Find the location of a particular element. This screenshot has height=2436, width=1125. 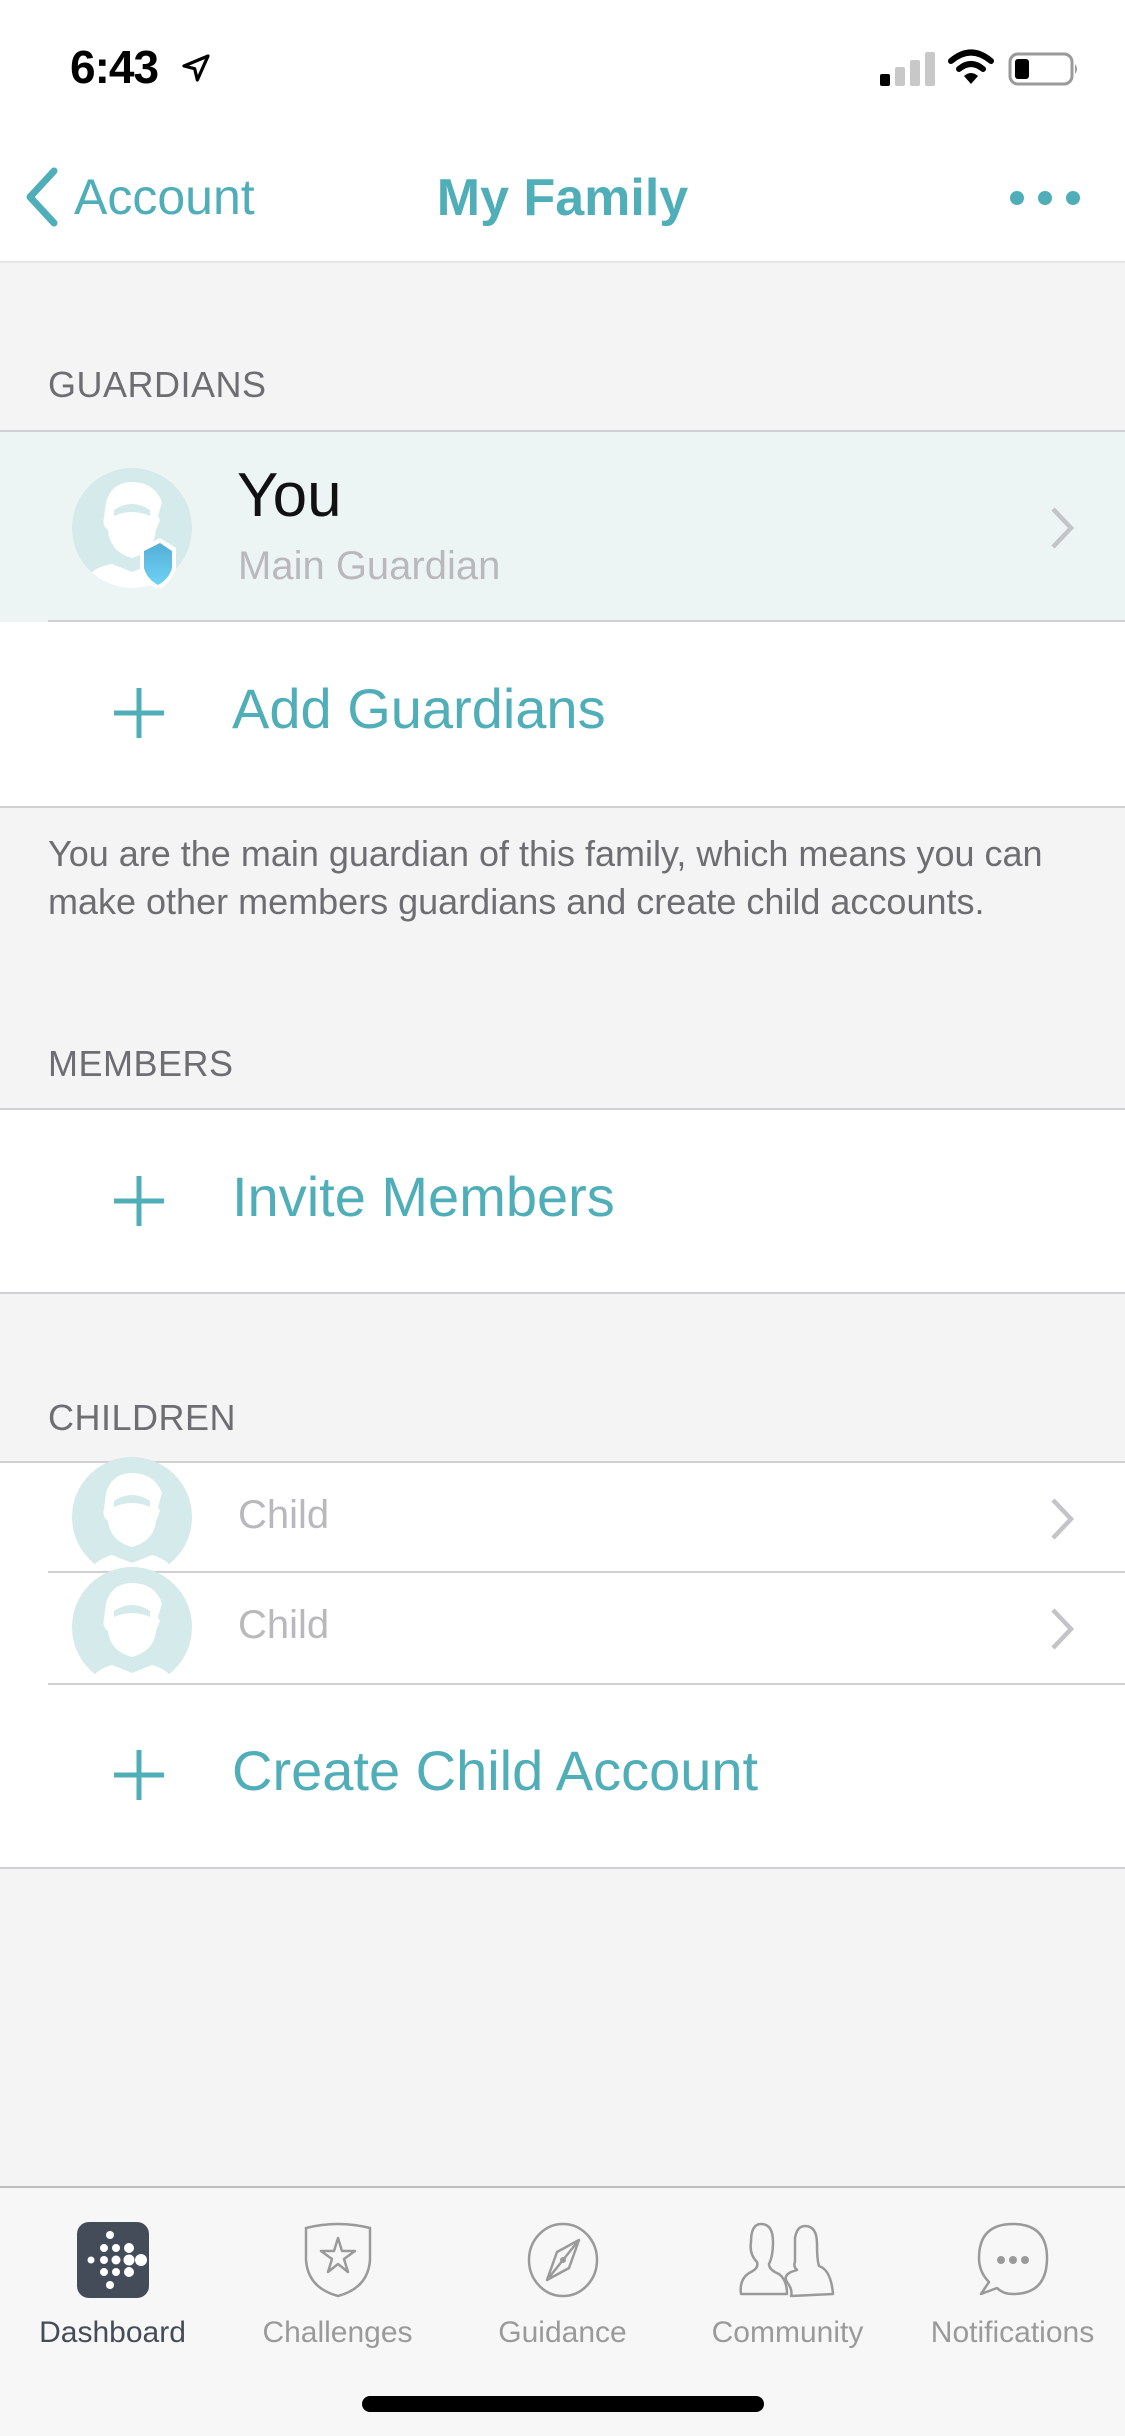

more-horizontal-icon is located at coordinates (1017, 198).